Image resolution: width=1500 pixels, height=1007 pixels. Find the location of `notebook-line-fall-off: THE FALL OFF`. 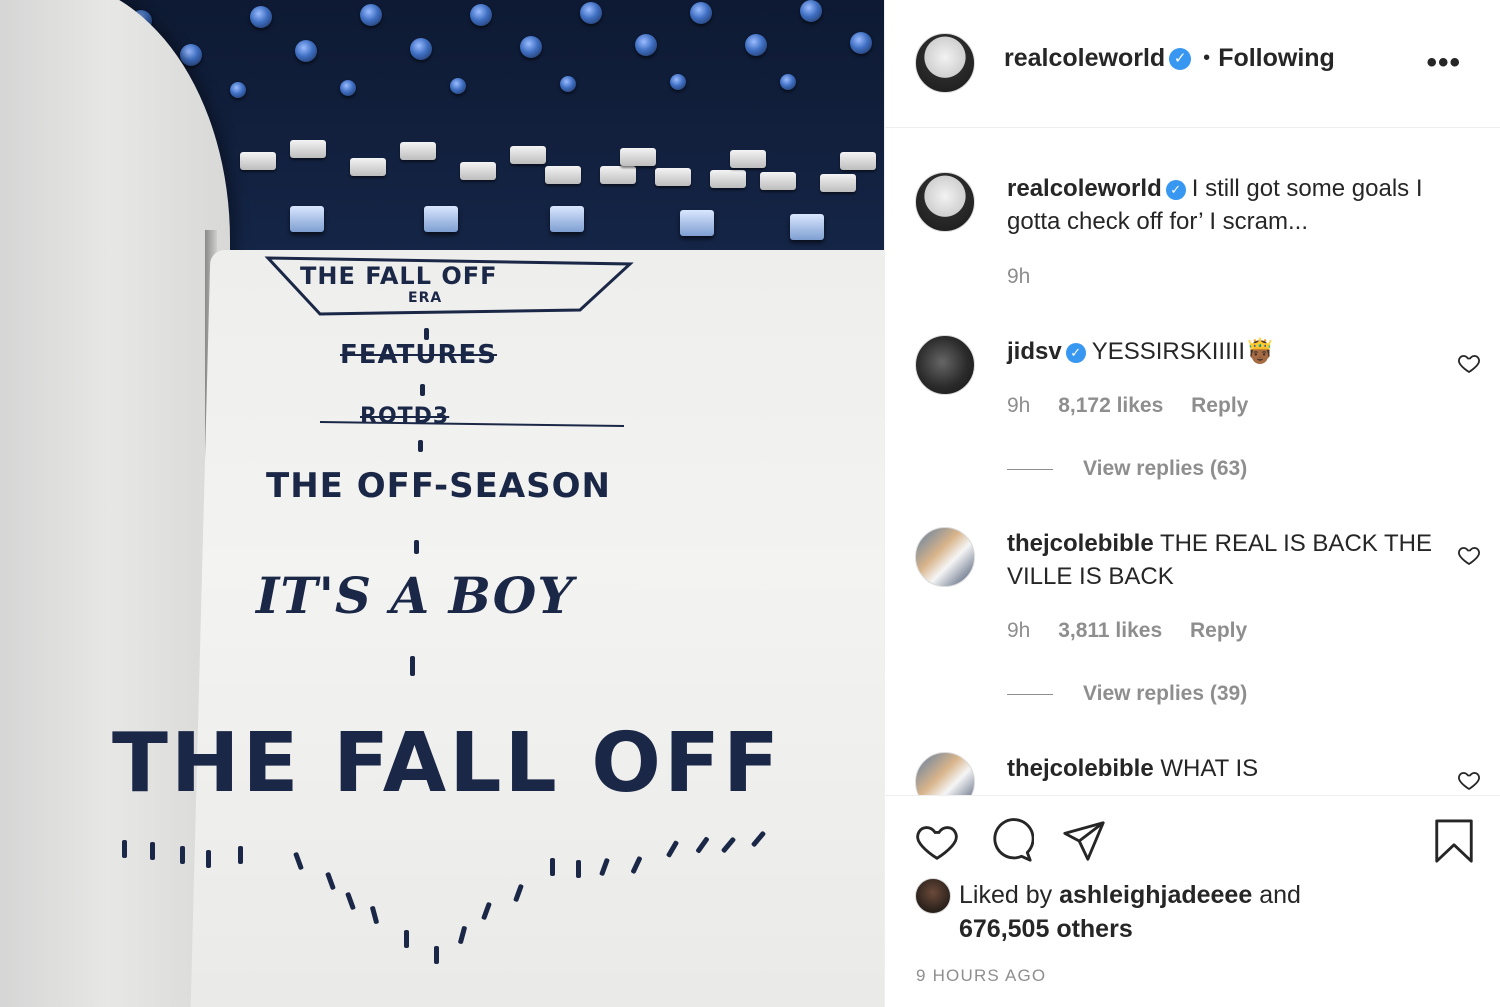

notebook-line-fall-off: THE FALL OFF is located at coordinates (447, 763).